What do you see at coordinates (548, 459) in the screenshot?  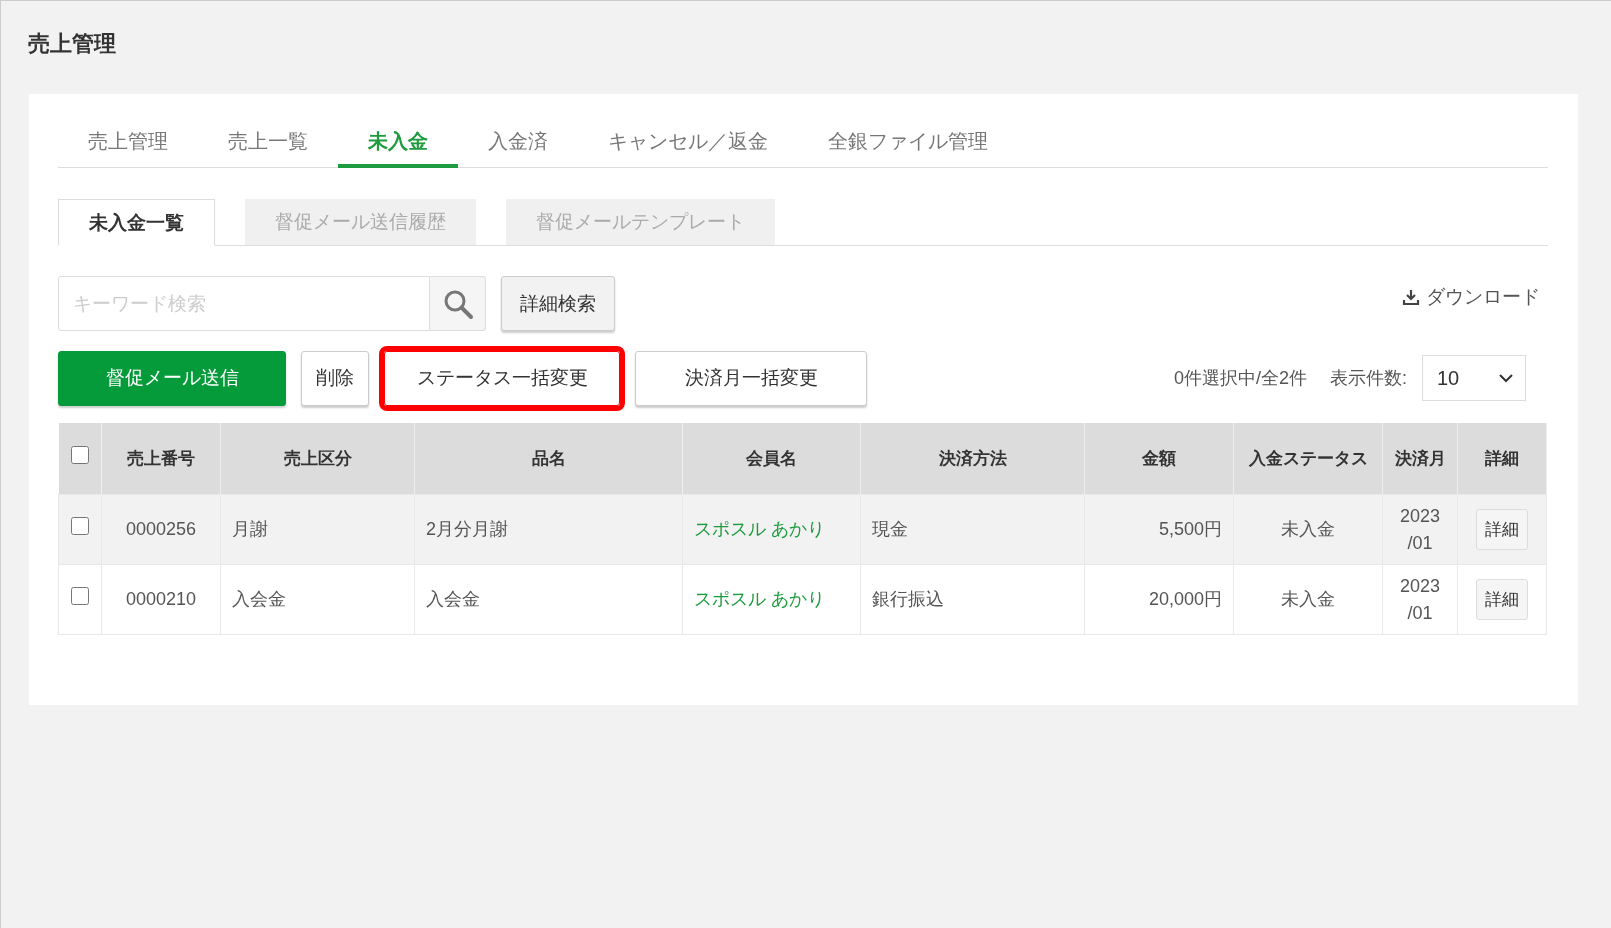 I see `column-header: 品名` at bounding box center [548, 459].